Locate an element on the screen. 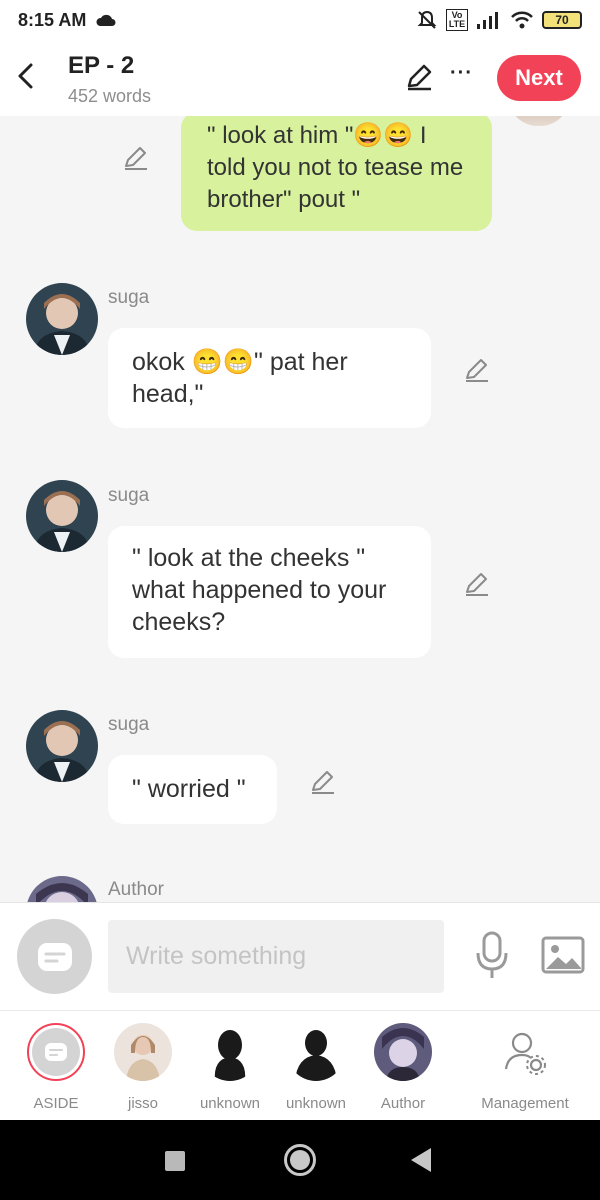 This screenshot has height=1200, width=600. editor-header: EP - 2 452 words ··· Next is located at coordinates (300, 78).